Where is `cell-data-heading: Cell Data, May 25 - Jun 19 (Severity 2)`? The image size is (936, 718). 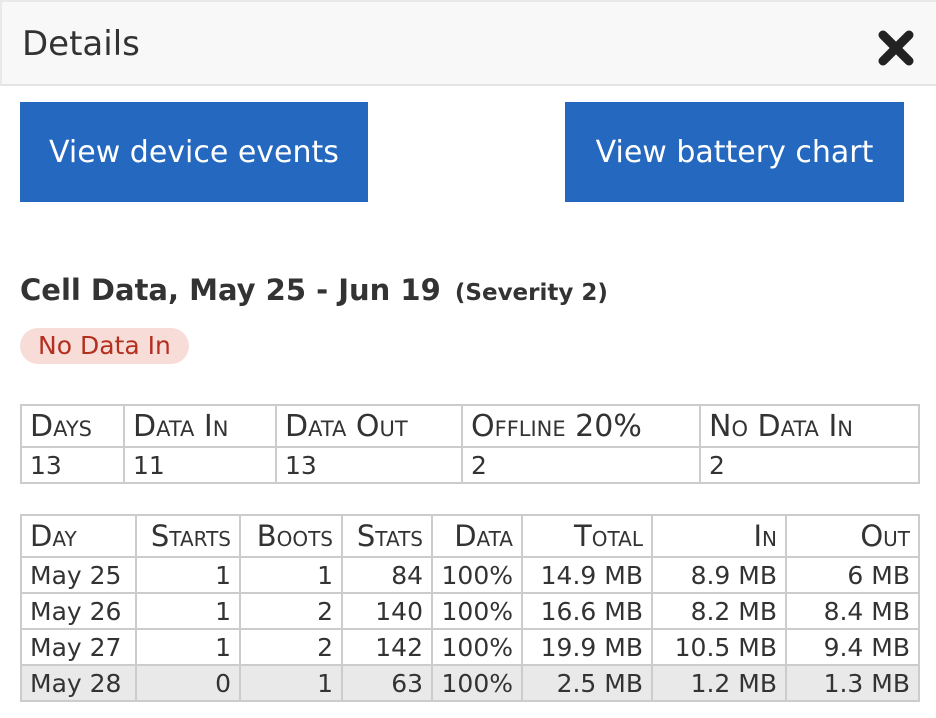
cell-data-heading: Cell Data, May 25 - Jun 19 (Severity 2) is located at coordinates (470, 290).